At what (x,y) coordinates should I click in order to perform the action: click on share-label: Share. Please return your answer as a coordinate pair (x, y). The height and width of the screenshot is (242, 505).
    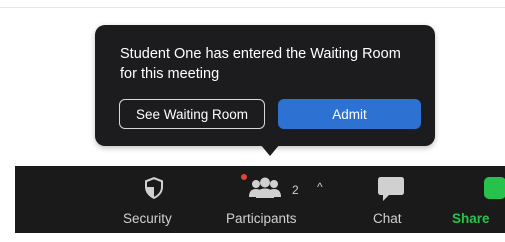
    Looking at the image, I should click on (471, 218).